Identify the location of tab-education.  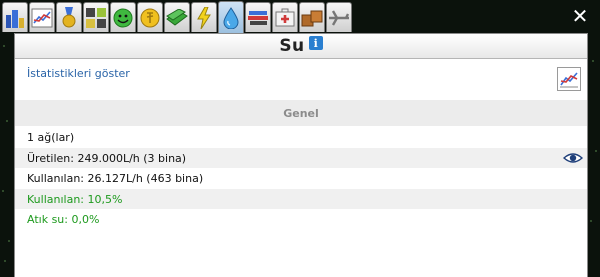
(258, 17).